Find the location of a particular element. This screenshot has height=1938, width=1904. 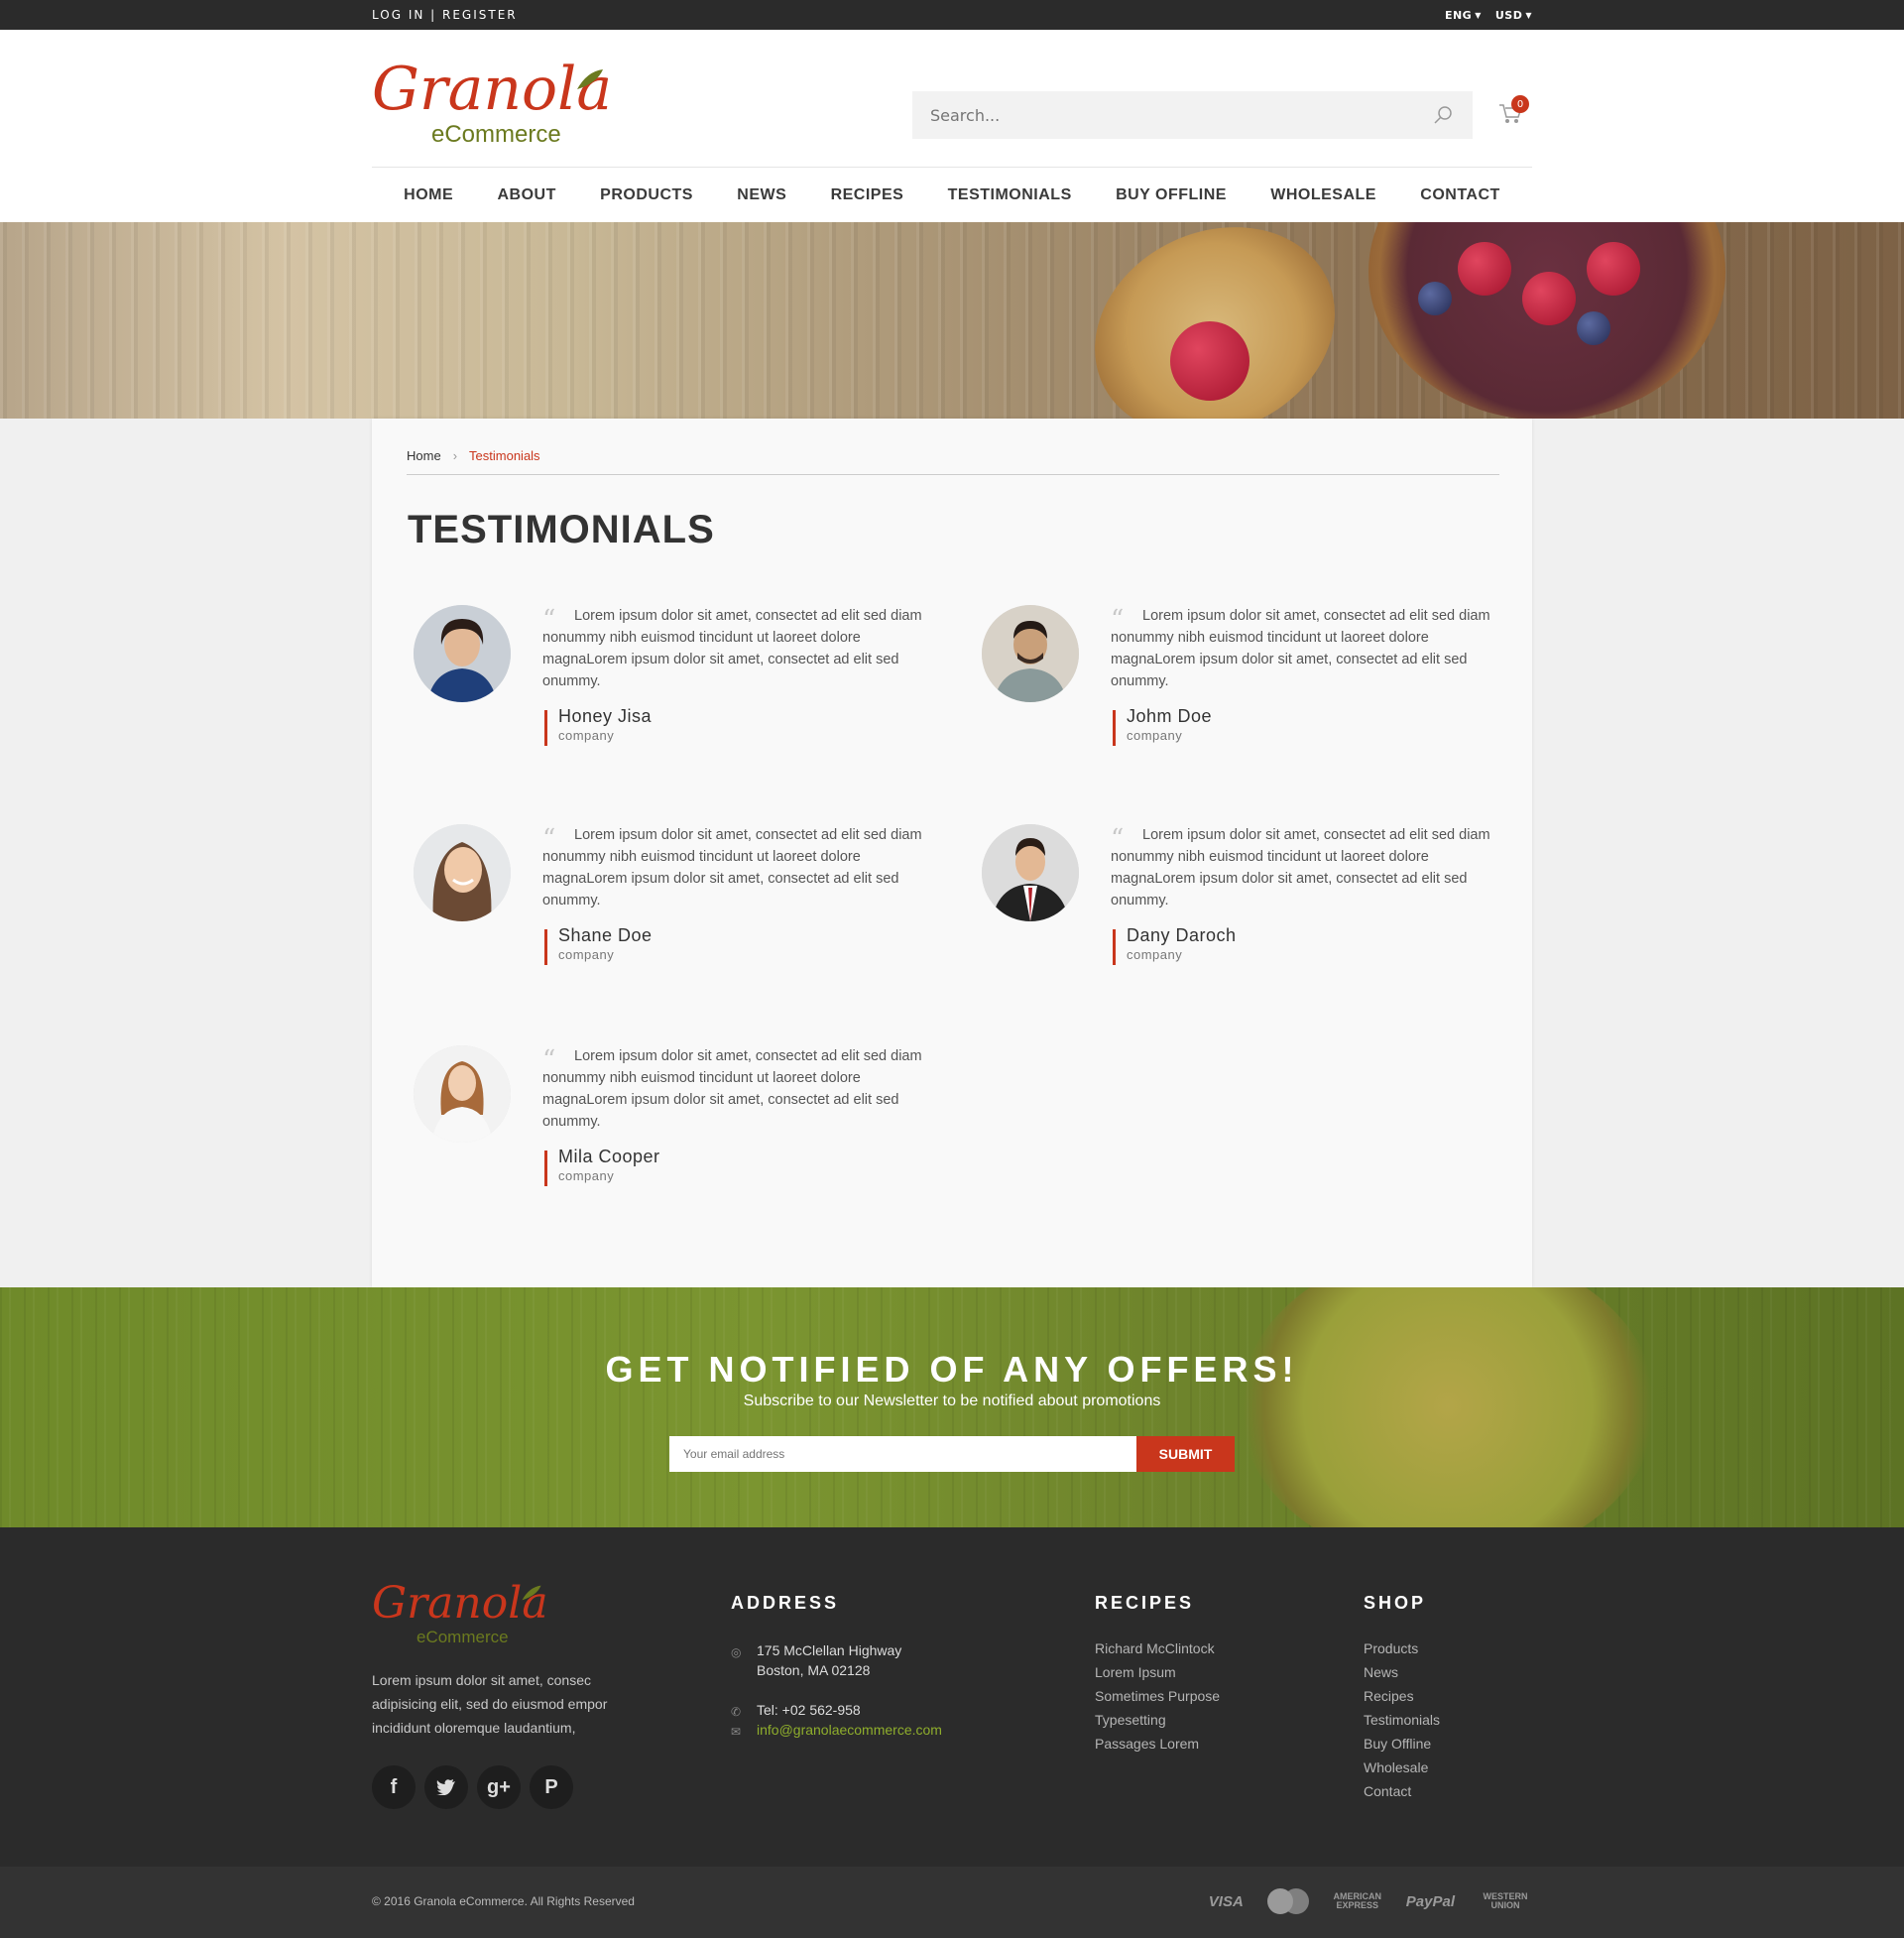

currency-select: USD ▼ is located at coordinates (1513, 15).